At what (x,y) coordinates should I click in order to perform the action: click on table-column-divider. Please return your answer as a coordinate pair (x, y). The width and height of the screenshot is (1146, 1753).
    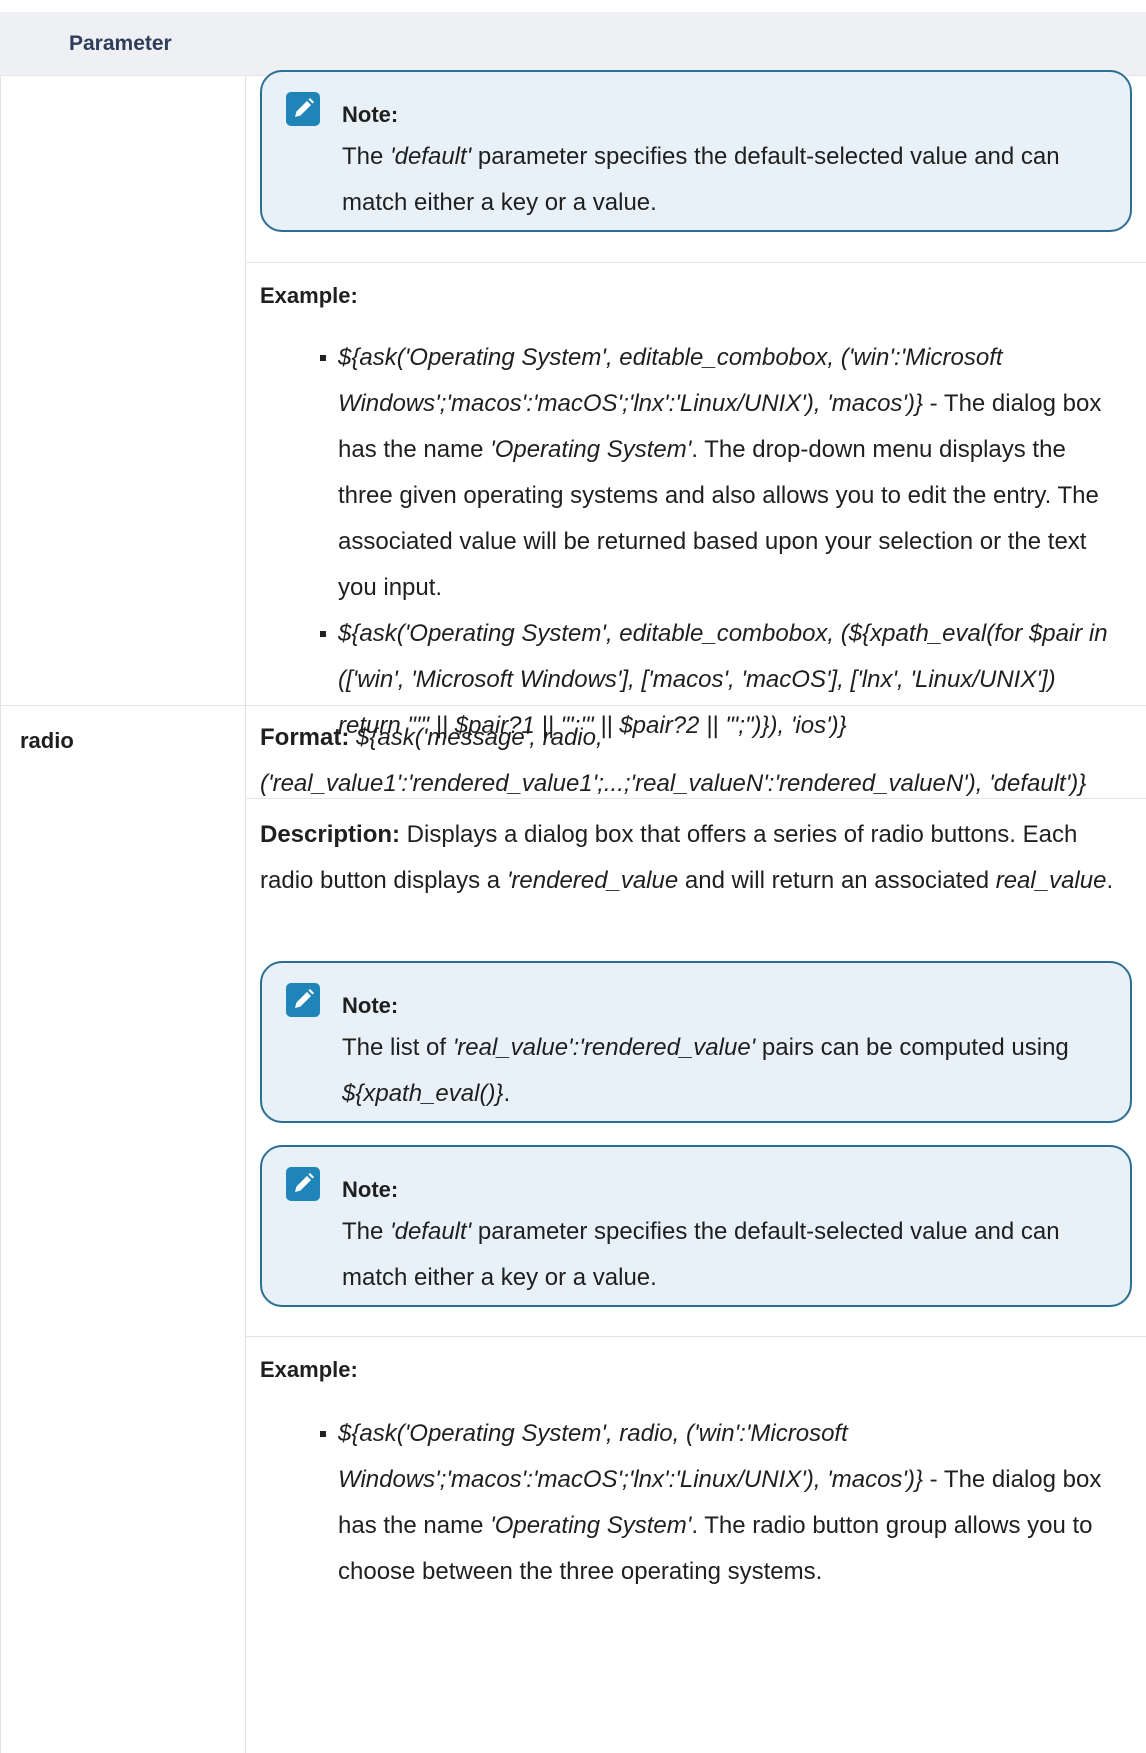
    Looking at the image, I should click on (245, 914).